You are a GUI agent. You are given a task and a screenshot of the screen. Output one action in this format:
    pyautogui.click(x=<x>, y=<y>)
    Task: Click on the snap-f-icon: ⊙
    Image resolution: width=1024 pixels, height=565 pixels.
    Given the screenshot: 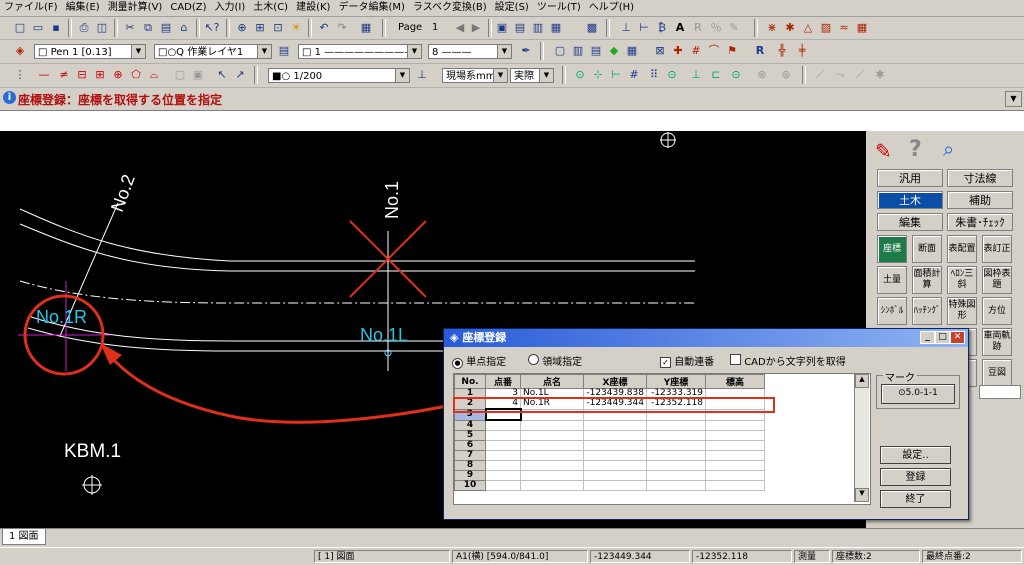 What is the action you would take?
    pyautogui.click(x=672, y=75)
    